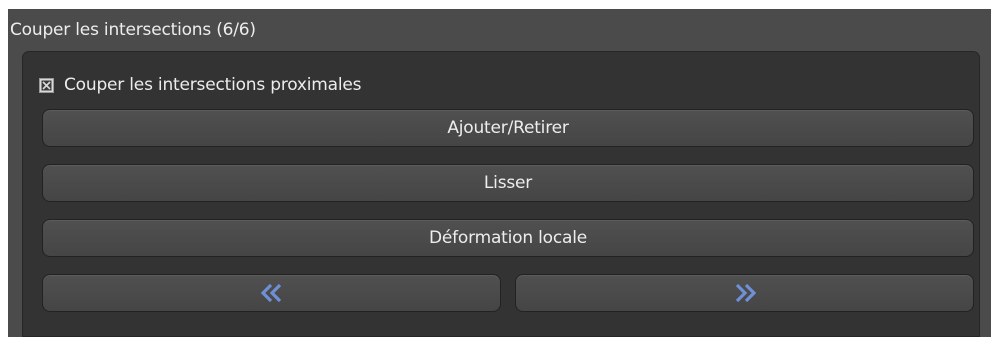 The image size is (995, 339). I want to click on cut-proximal-checkbox, so click(46, 85).